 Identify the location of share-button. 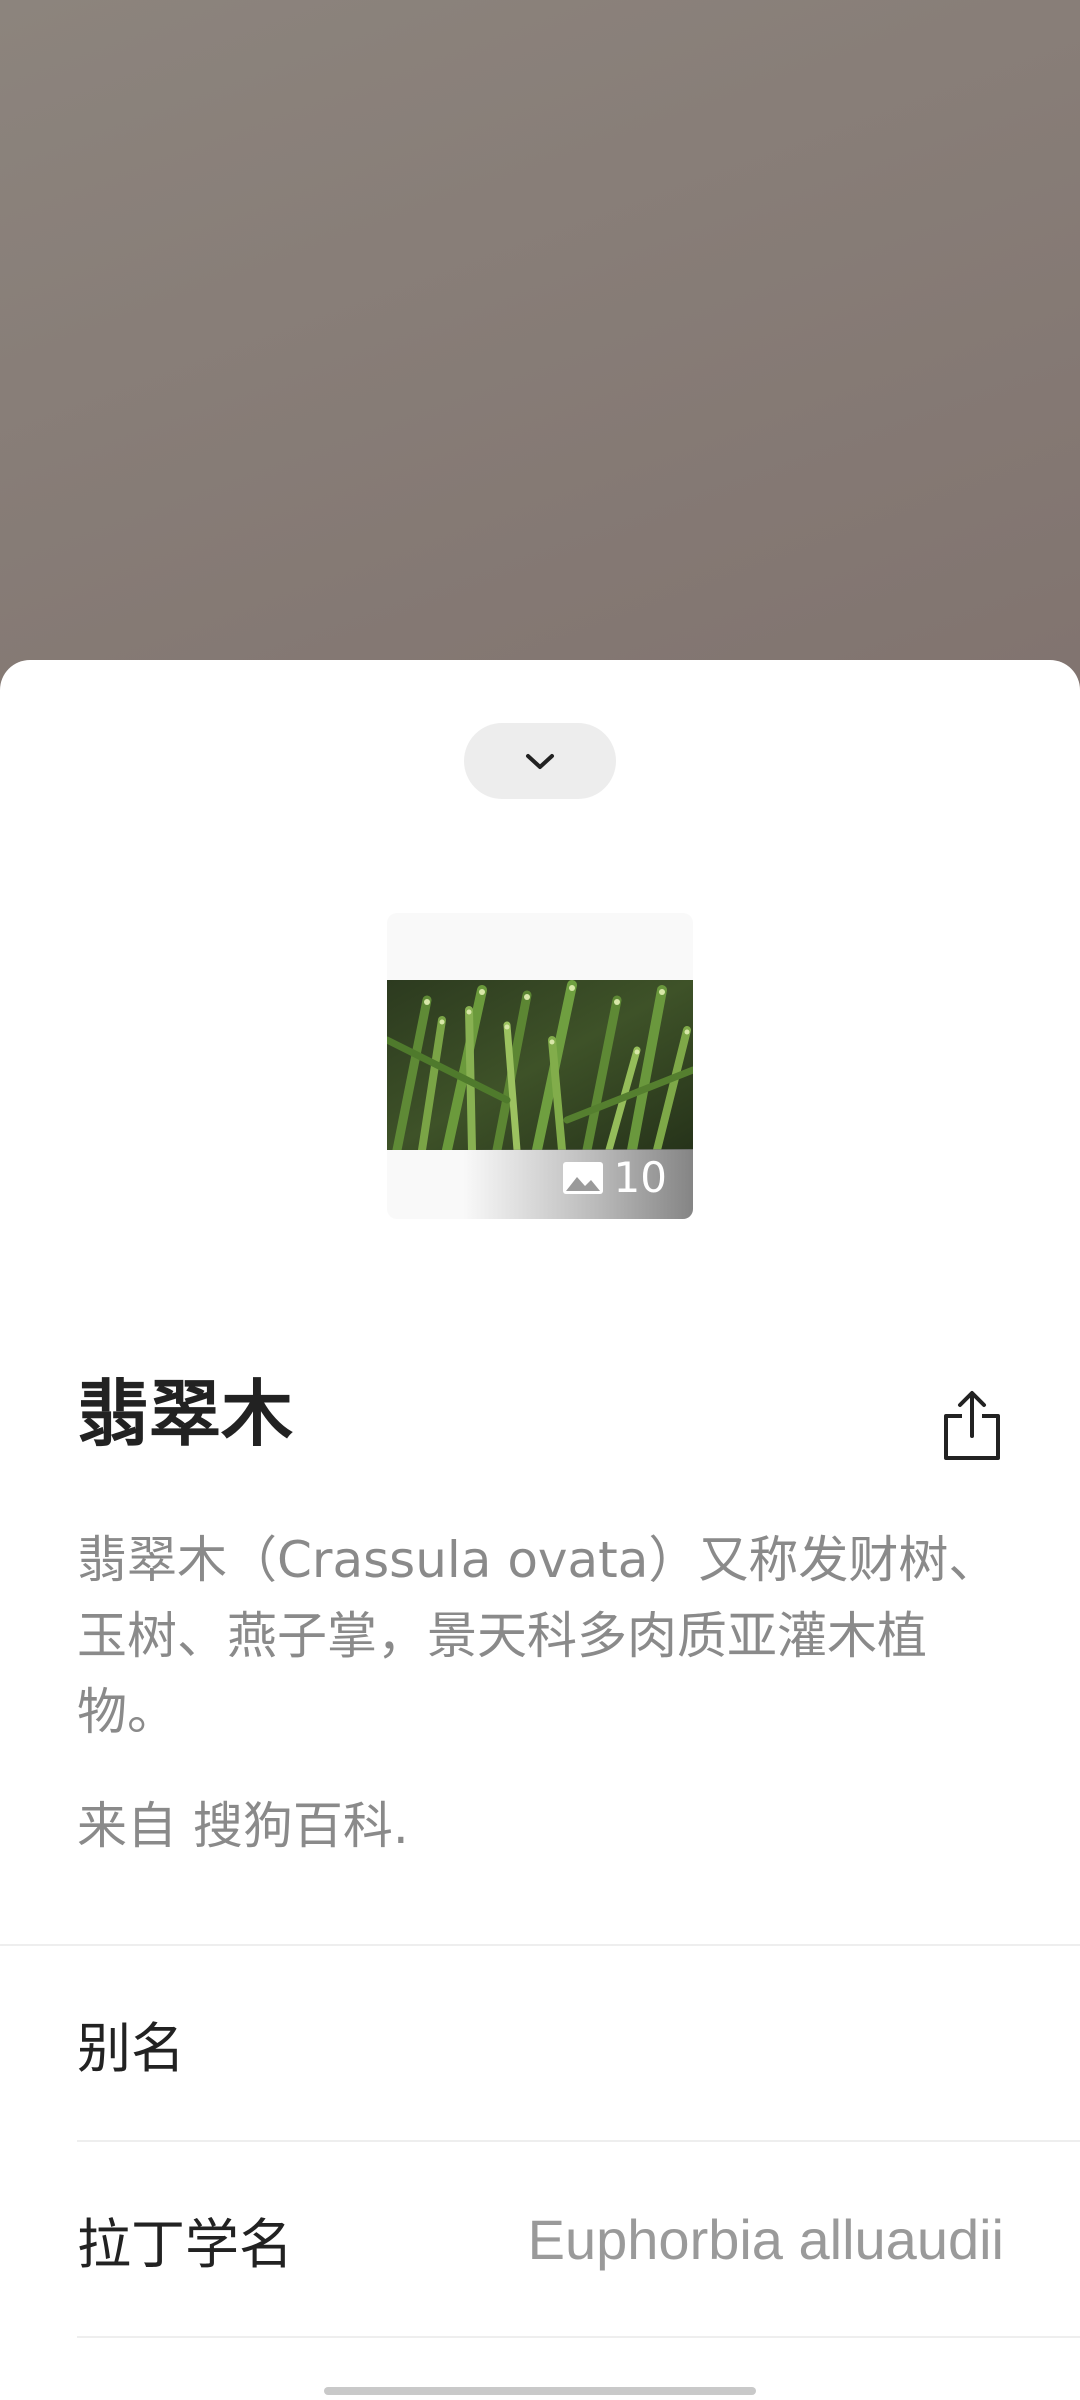
(972, 1426).